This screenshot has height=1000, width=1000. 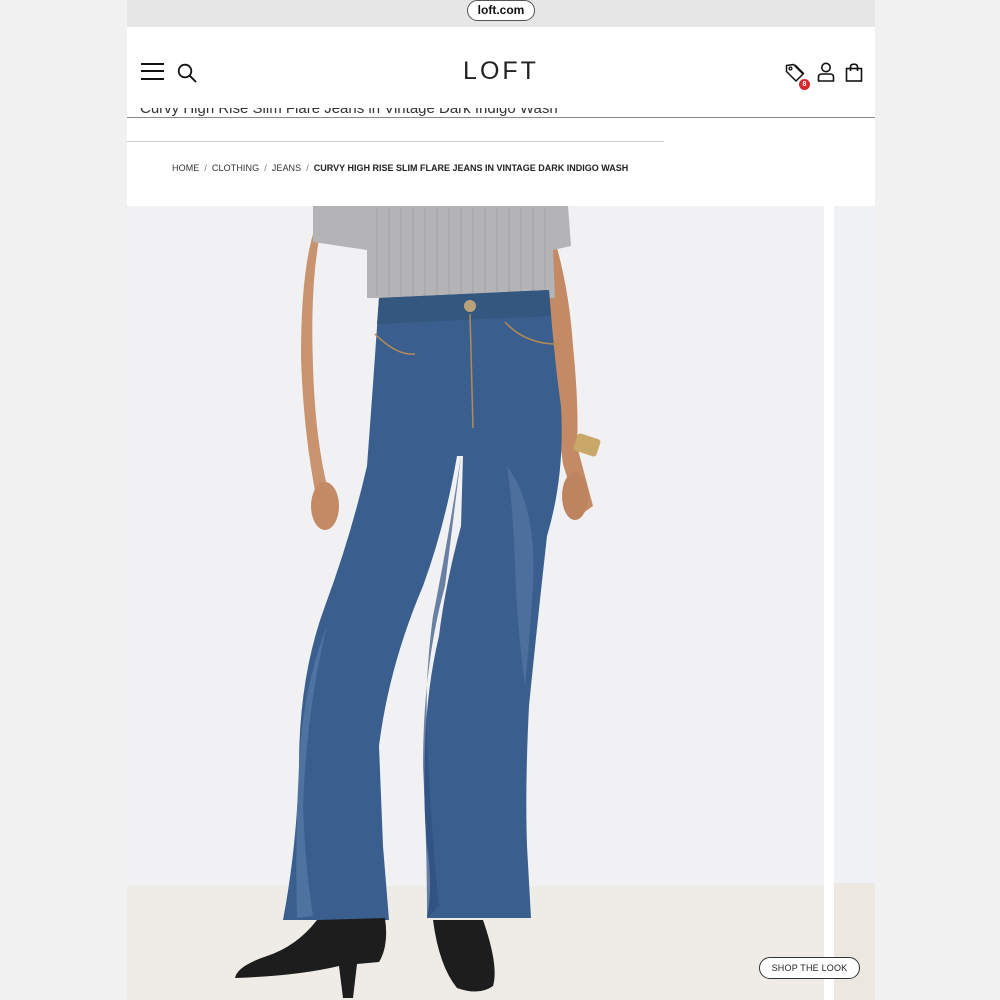 I want to click on site-header: LOFT 8, so click(x=501, y=72).